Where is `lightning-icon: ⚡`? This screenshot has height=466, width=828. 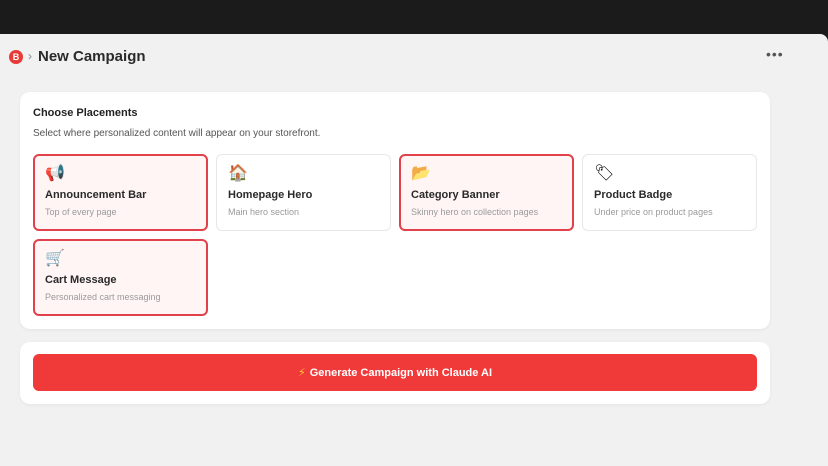 lightning-icon: ⚡ is located at coordinates (301, 372).